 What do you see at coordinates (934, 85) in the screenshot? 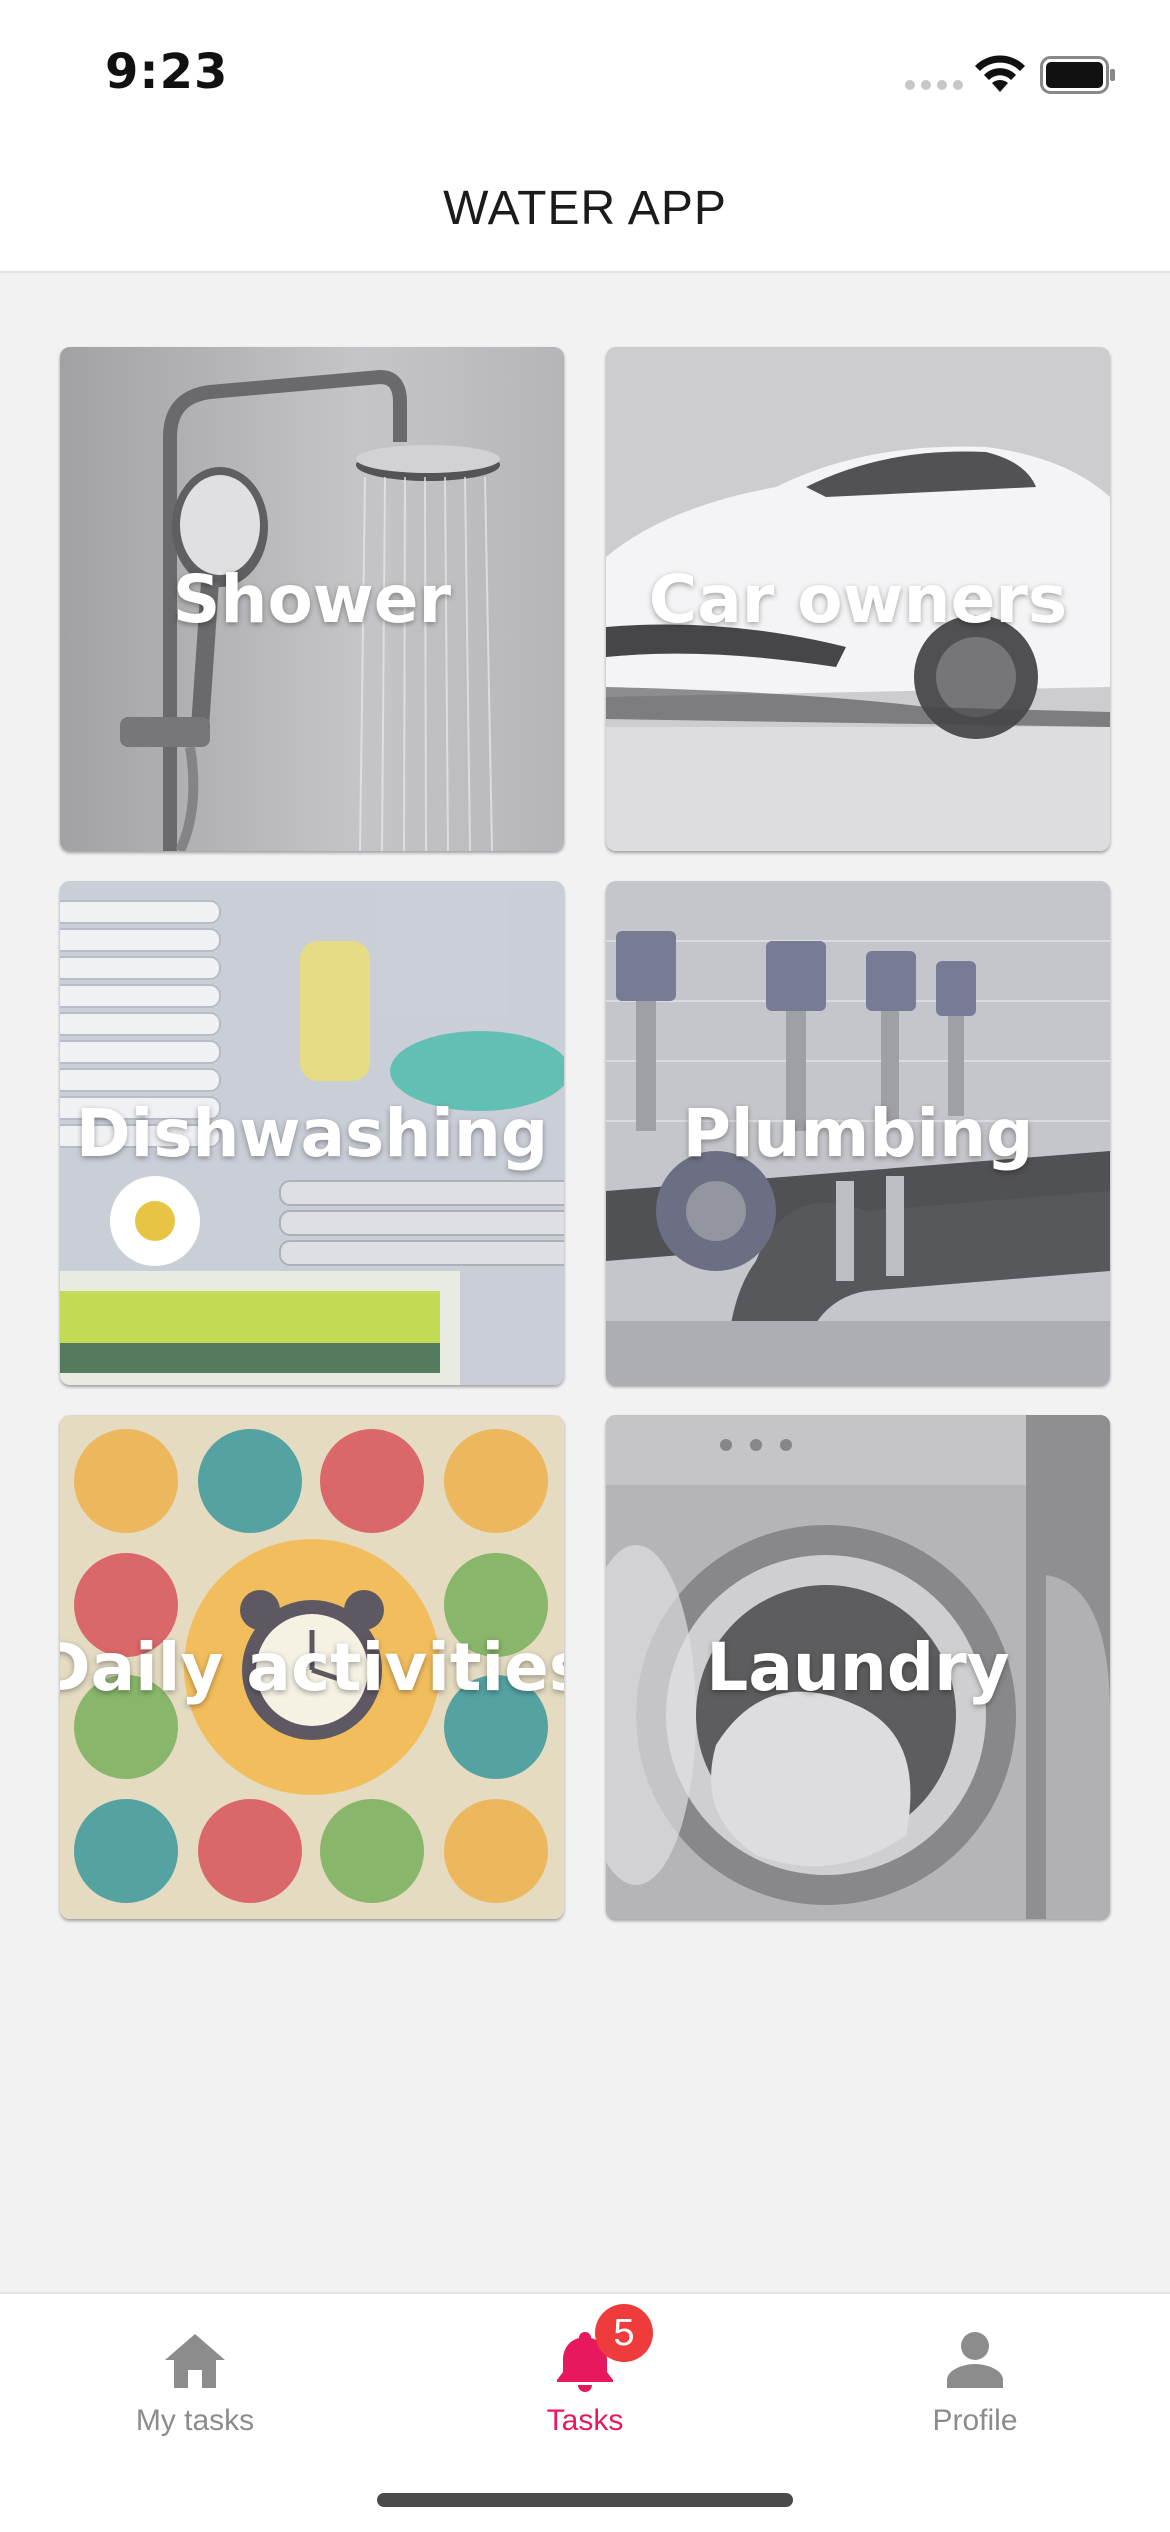
I see `signal-icon` at bounding box center [934, 85].